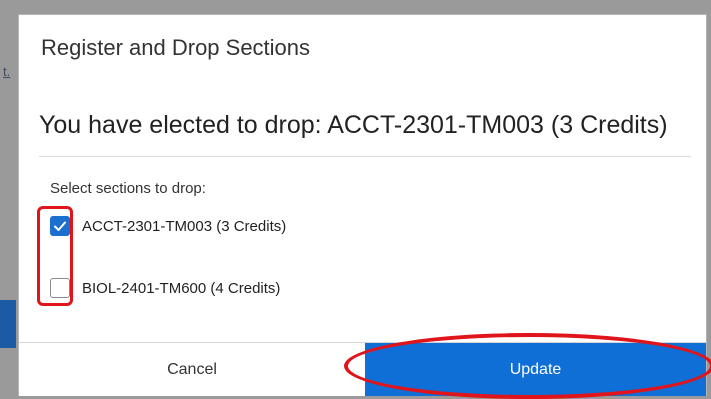 This screenshot has height=399, width=711. I want to click on cancel-button: Cancel, so click(192, 369).